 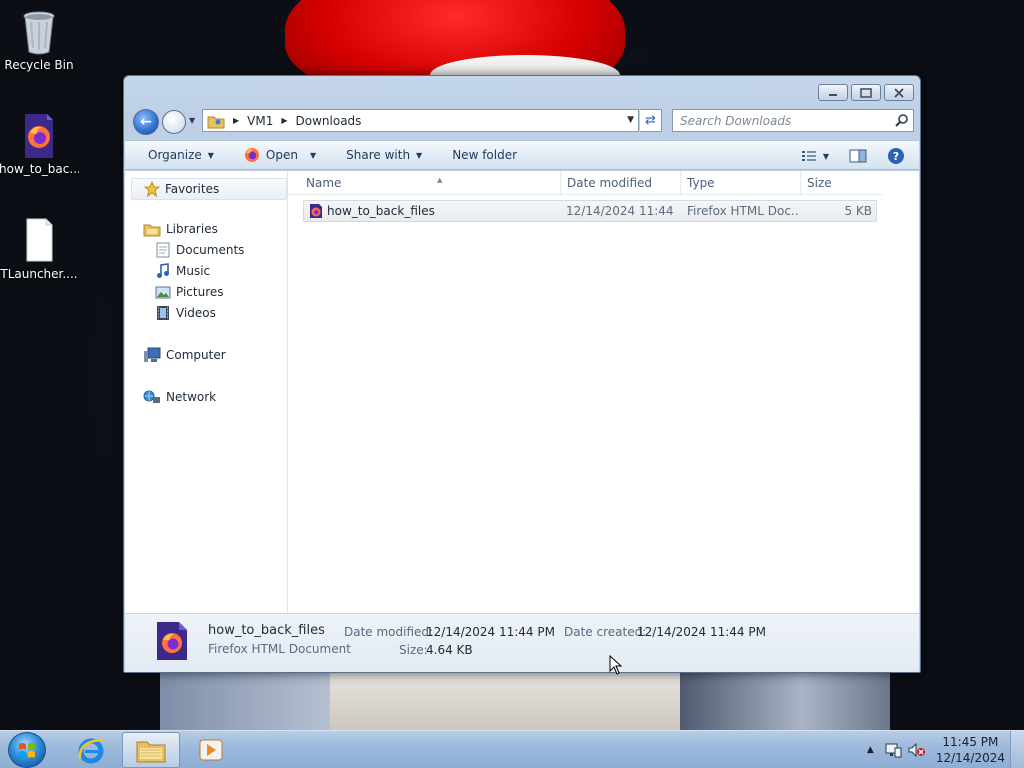 I want to click on scroll-gutter, so click(x=901, y=392).